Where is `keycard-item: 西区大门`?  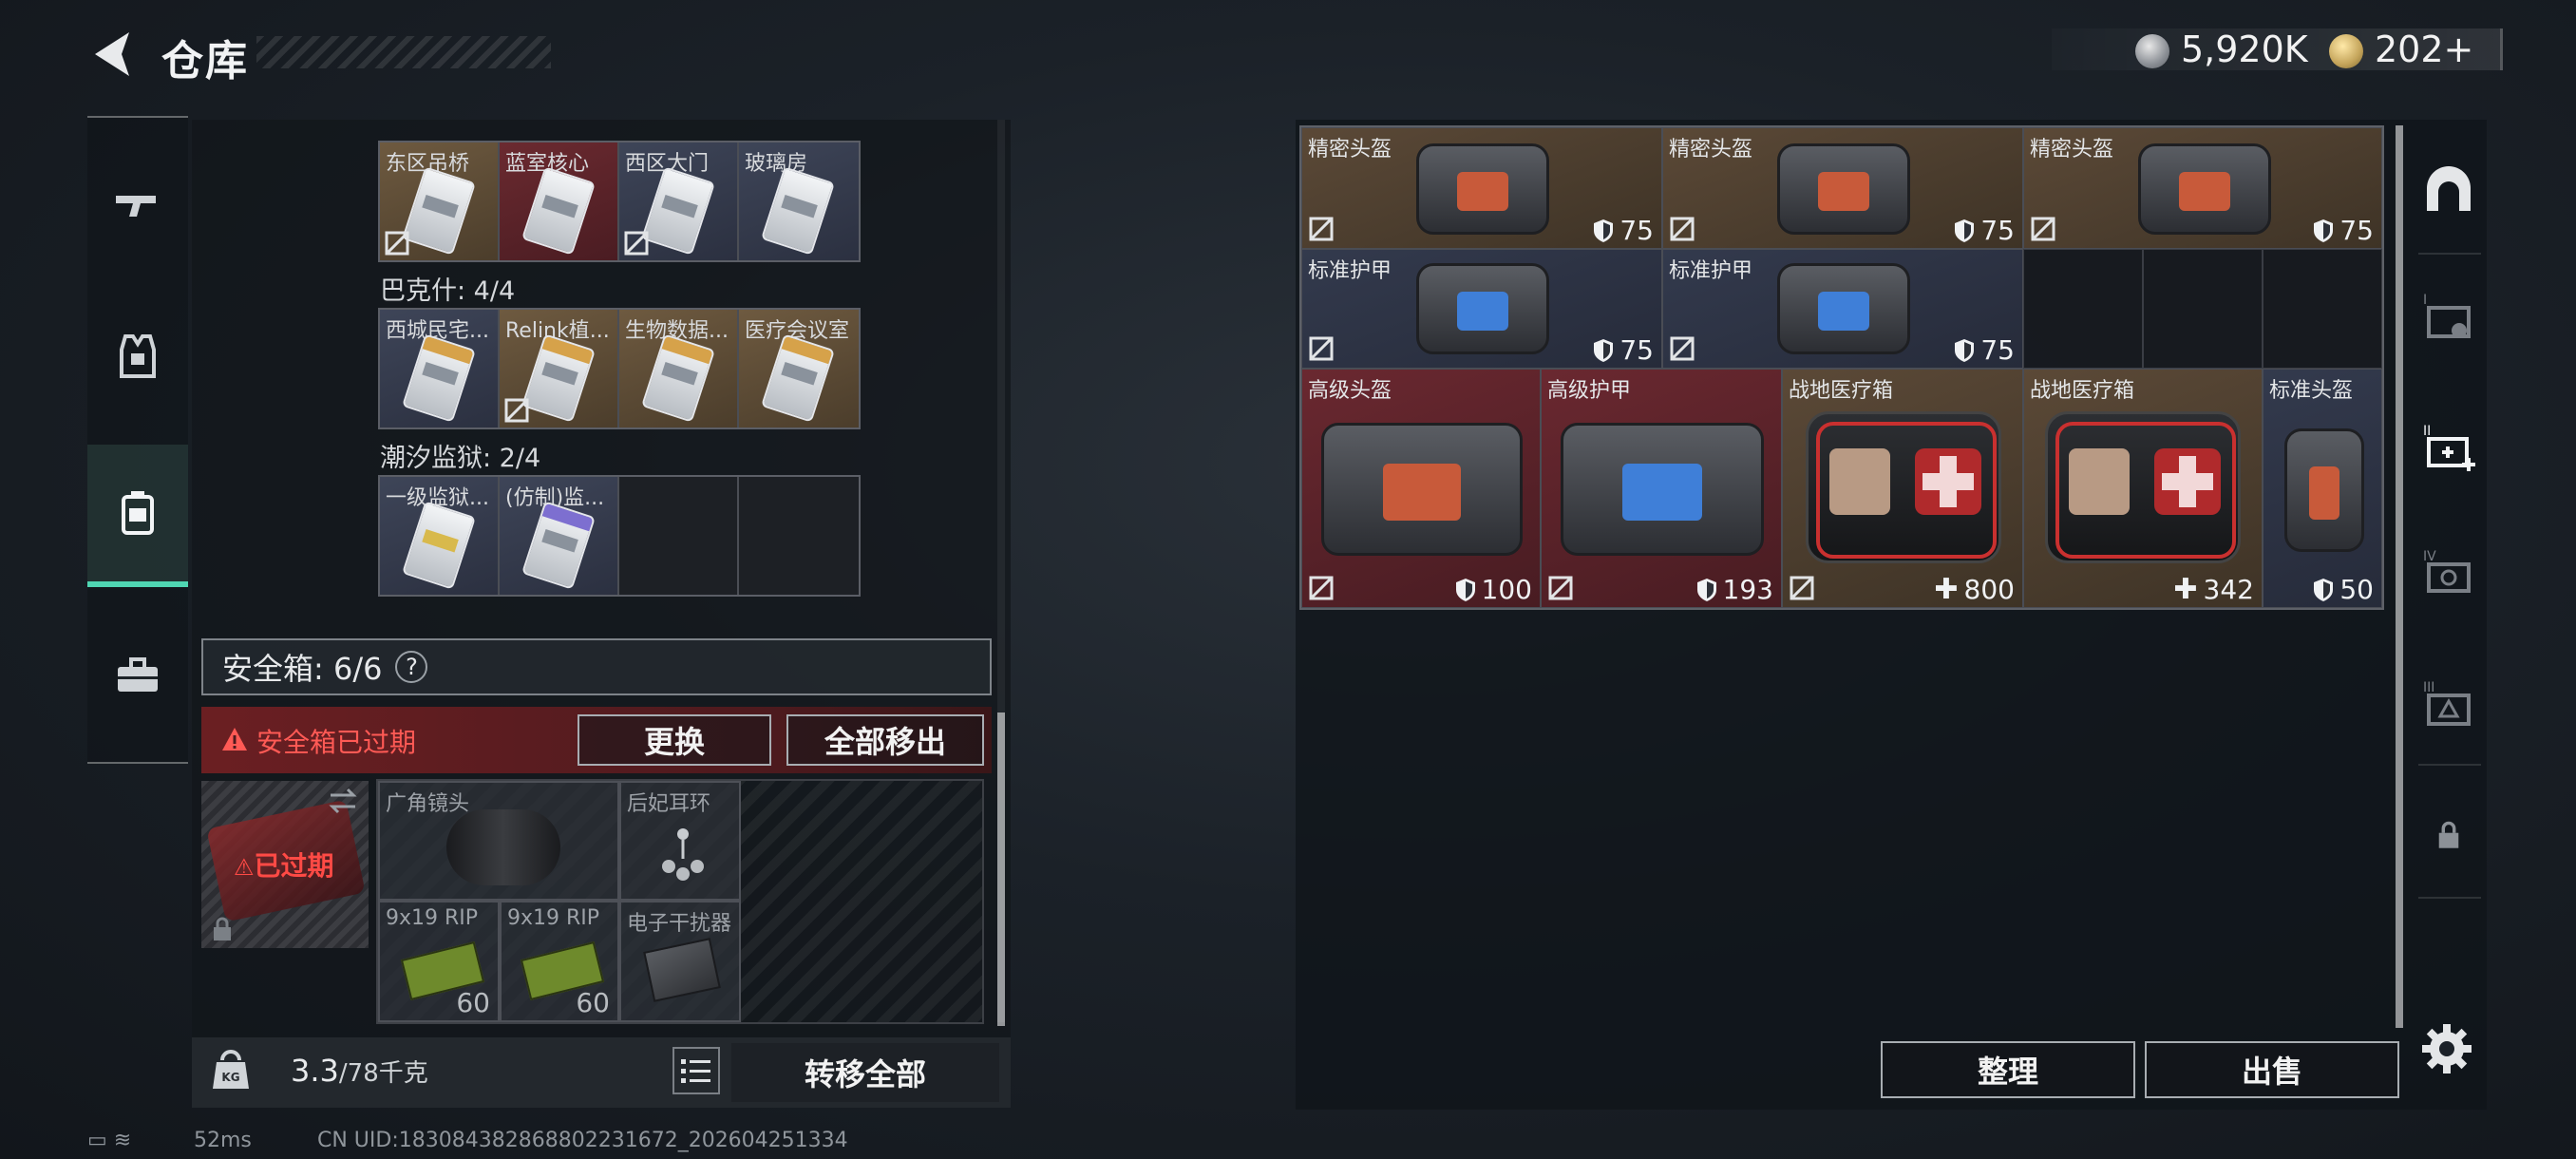
keycard-item: 西区大门 is located at coordinates (679, 201).